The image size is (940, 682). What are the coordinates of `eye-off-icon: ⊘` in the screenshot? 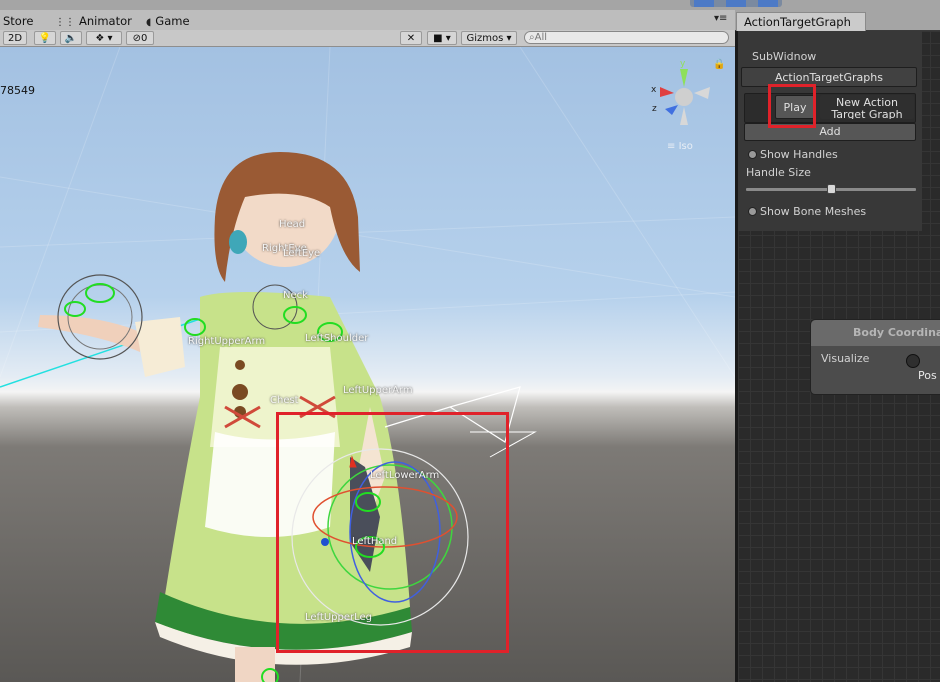 It's located at (136, 38).